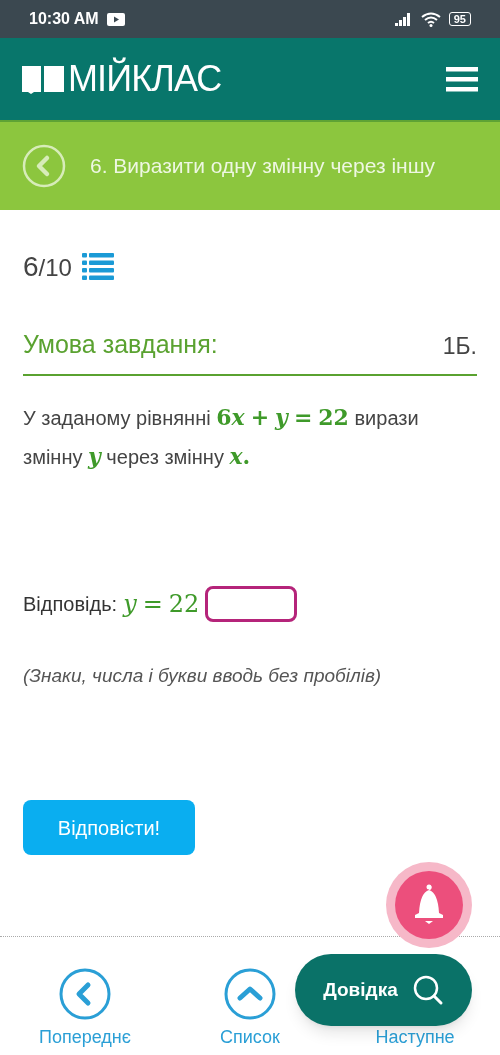 Image resolution: width=500 pixels, height=1055 pixels. Describe the element at coordinates (43, 79) in the screenshot. I see `book-logo-icon` at that location.